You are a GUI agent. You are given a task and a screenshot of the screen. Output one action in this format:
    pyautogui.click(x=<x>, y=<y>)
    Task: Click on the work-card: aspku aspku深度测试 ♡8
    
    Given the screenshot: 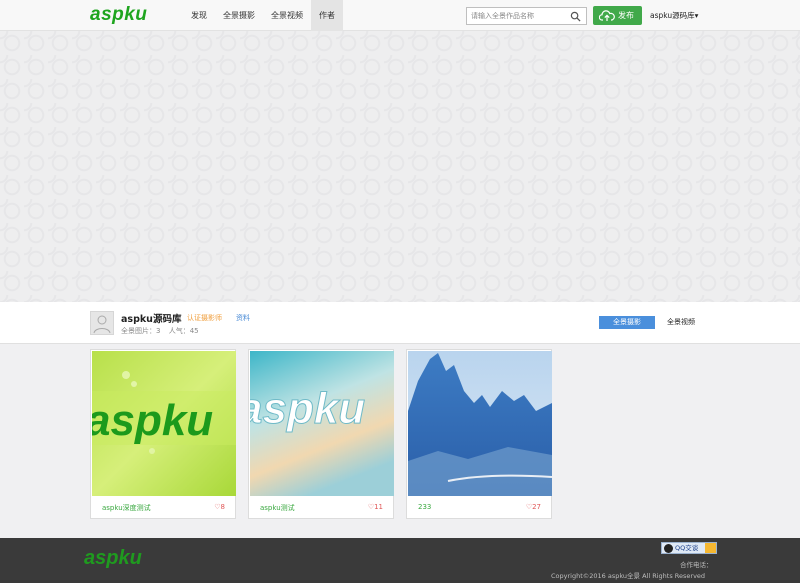 What is the action you would take?
    pyautogui.click(x=163, y=434)
    